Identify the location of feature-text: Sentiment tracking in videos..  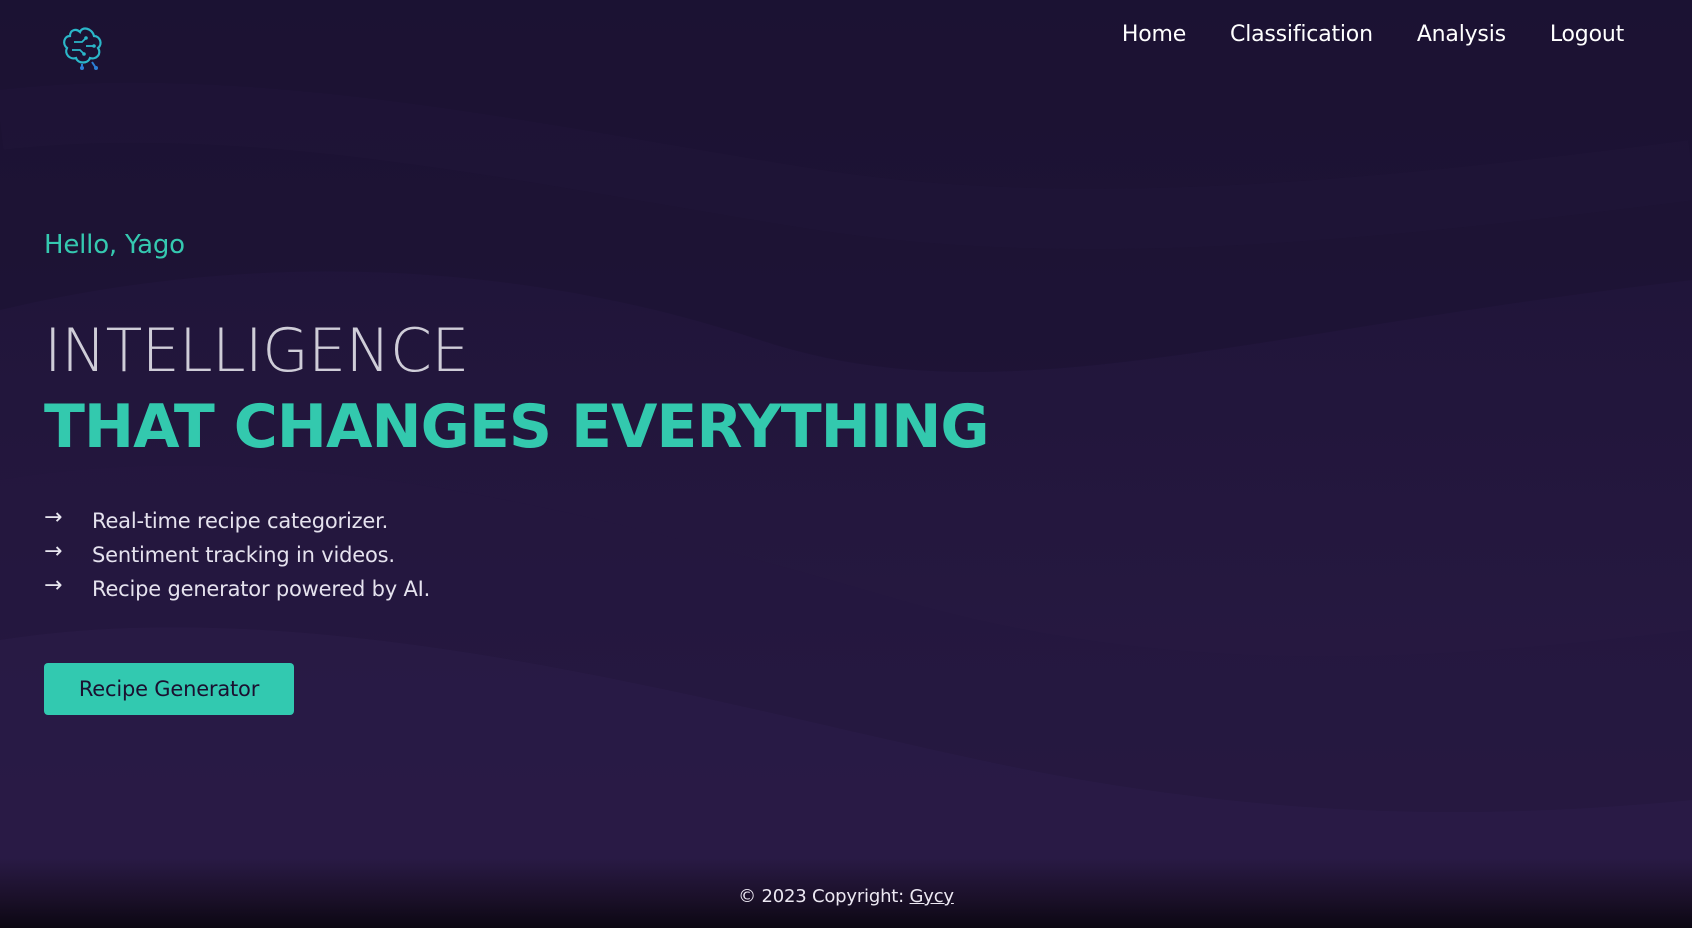
(243, 555).